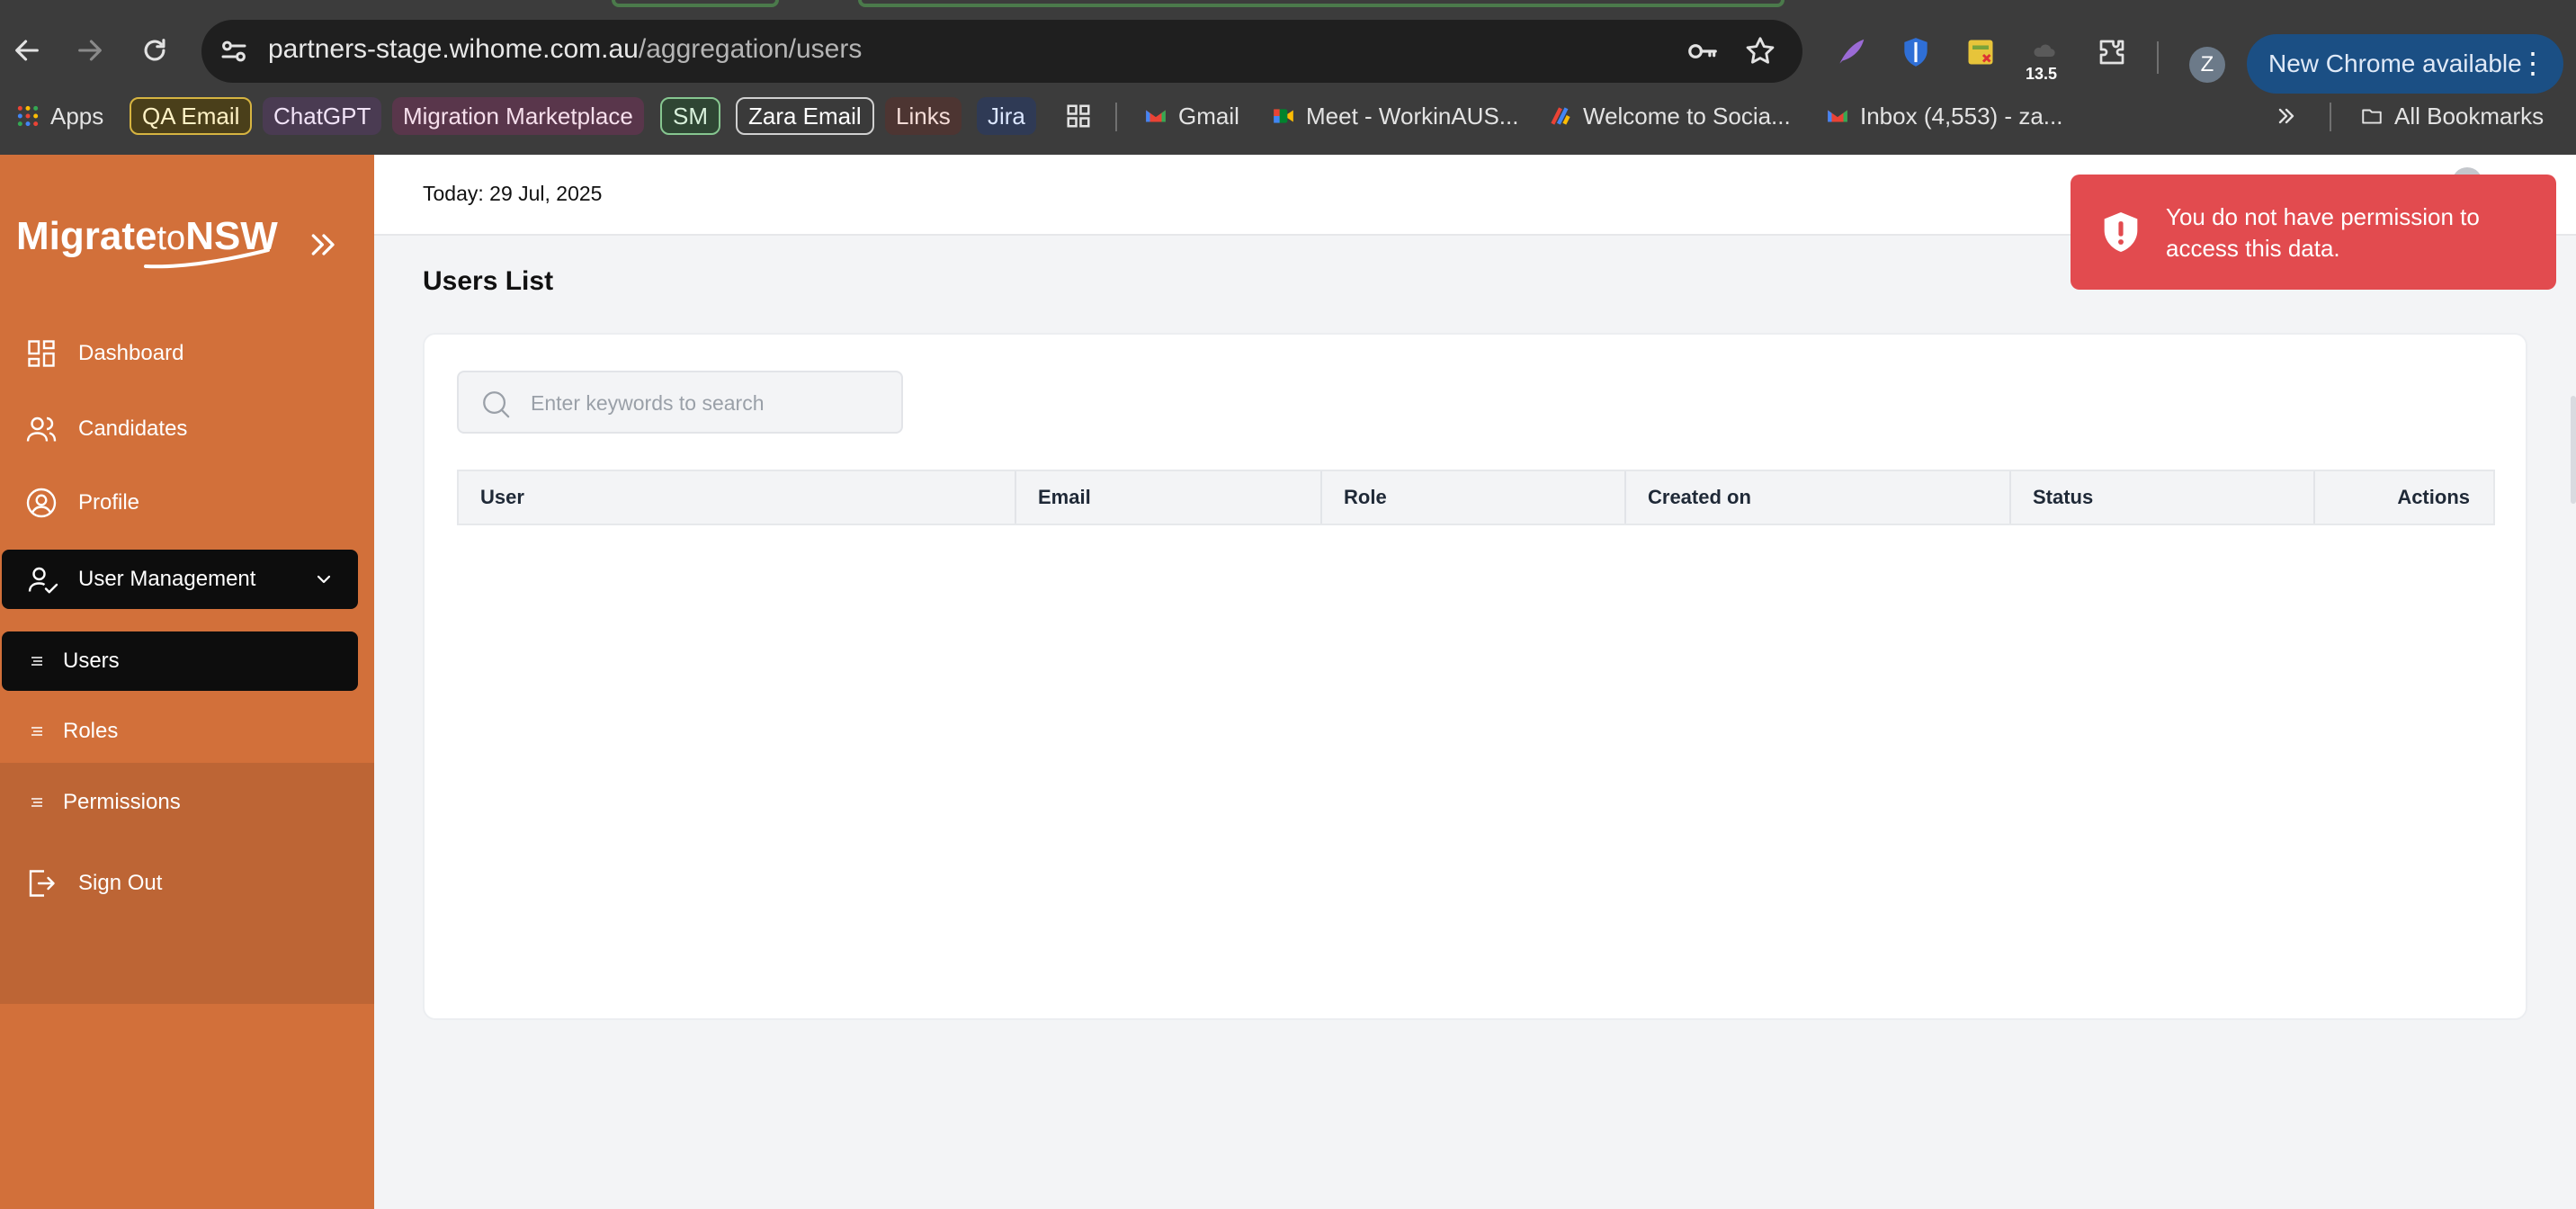 The width and height of the screenshot is (2576, 1209). Describe the element at coordinates (322, 116) in the screenshot. I see `bookmark-chatgpt: ChatGPT` at that location.